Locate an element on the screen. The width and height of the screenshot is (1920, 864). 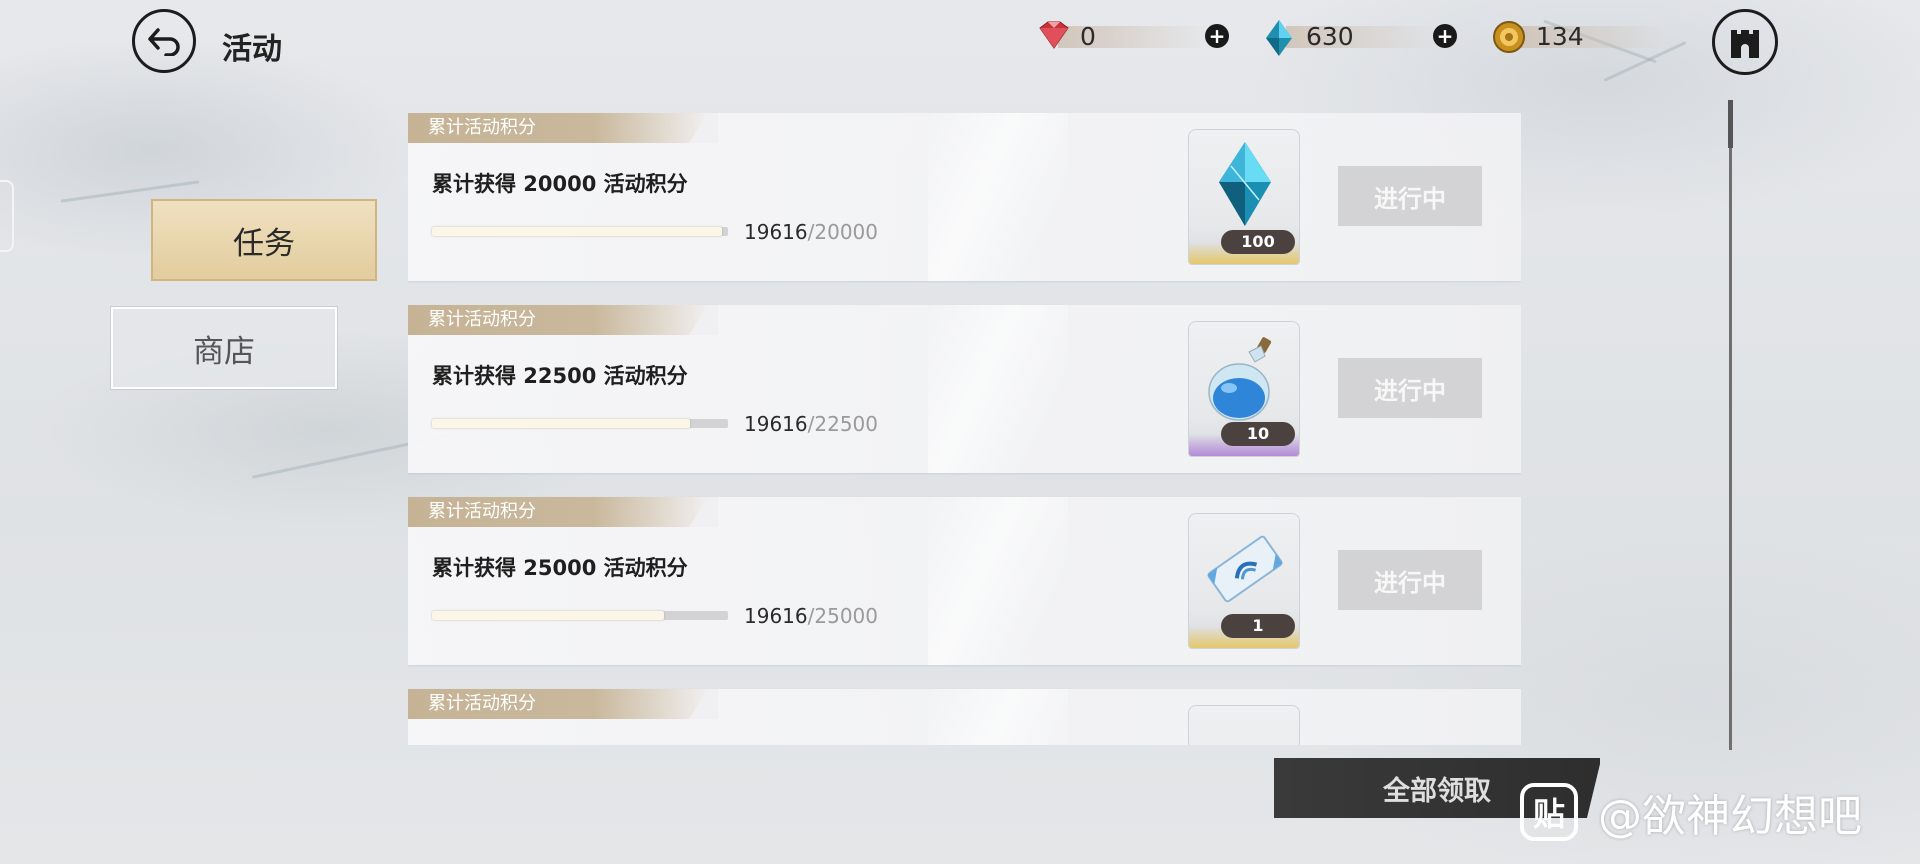
back-arrow-icon is located at coordinates (164, 42).